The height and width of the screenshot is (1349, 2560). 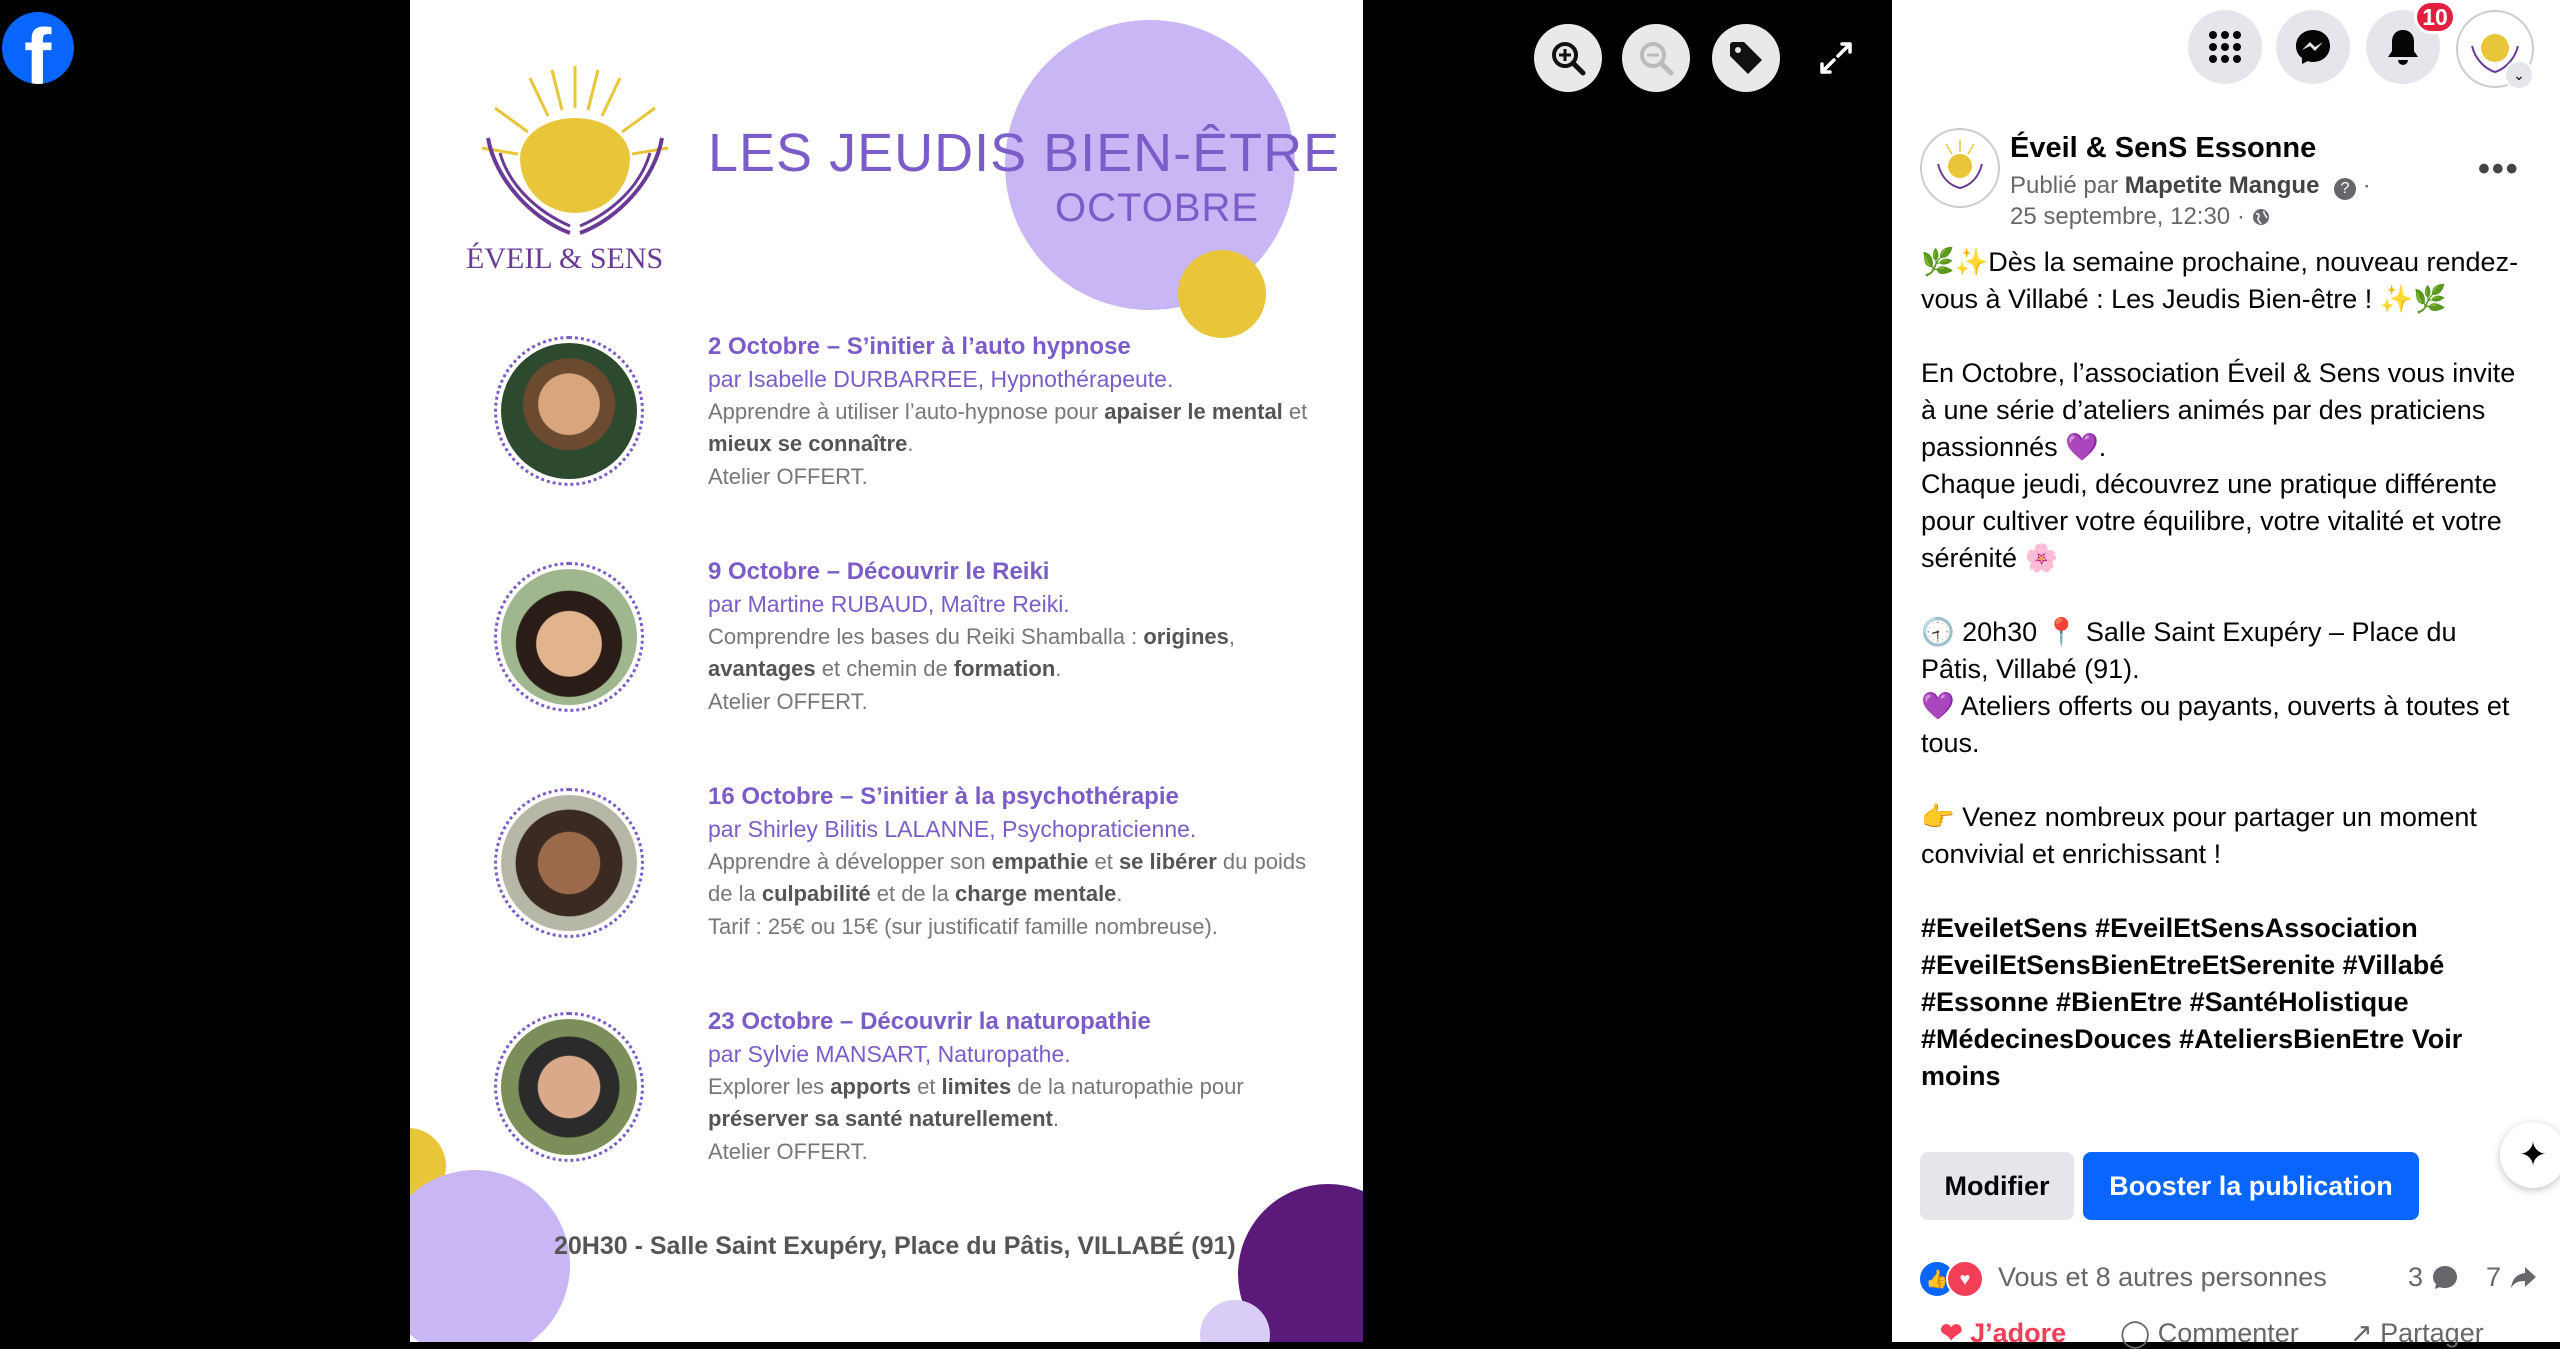 I want to click on comment-action-label: Commenter, so click(x=2228, y=1333).